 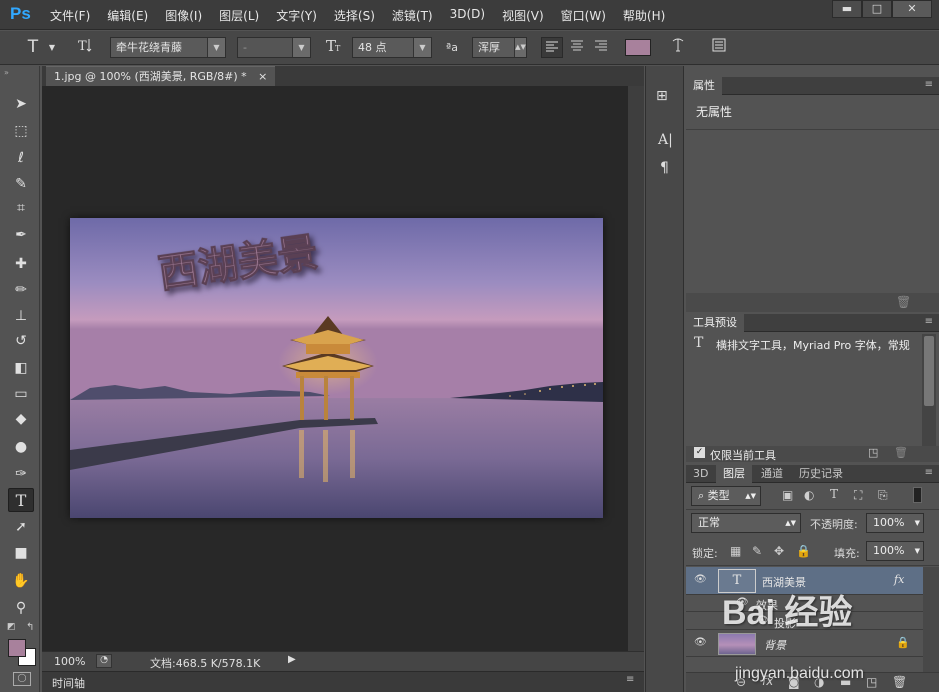 What do you see at coordinates (931, 619) in the screenshot?
I see `layers-scrollbar` at bounding box center [931, 619].